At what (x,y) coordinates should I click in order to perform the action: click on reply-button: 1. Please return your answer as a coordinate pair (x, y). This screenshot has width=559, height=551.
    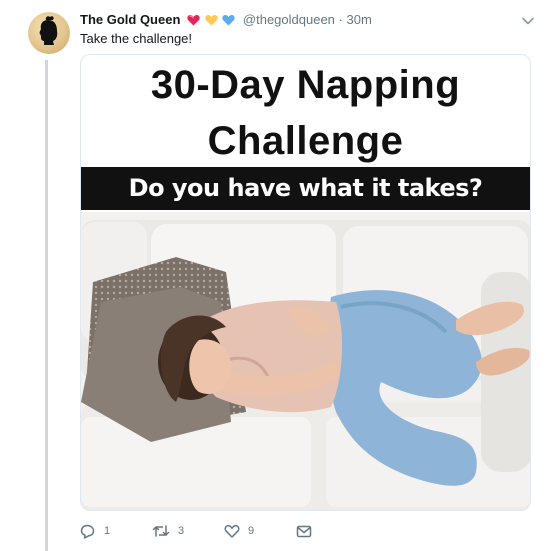
    Looking at the image, I should click on (116, 531).